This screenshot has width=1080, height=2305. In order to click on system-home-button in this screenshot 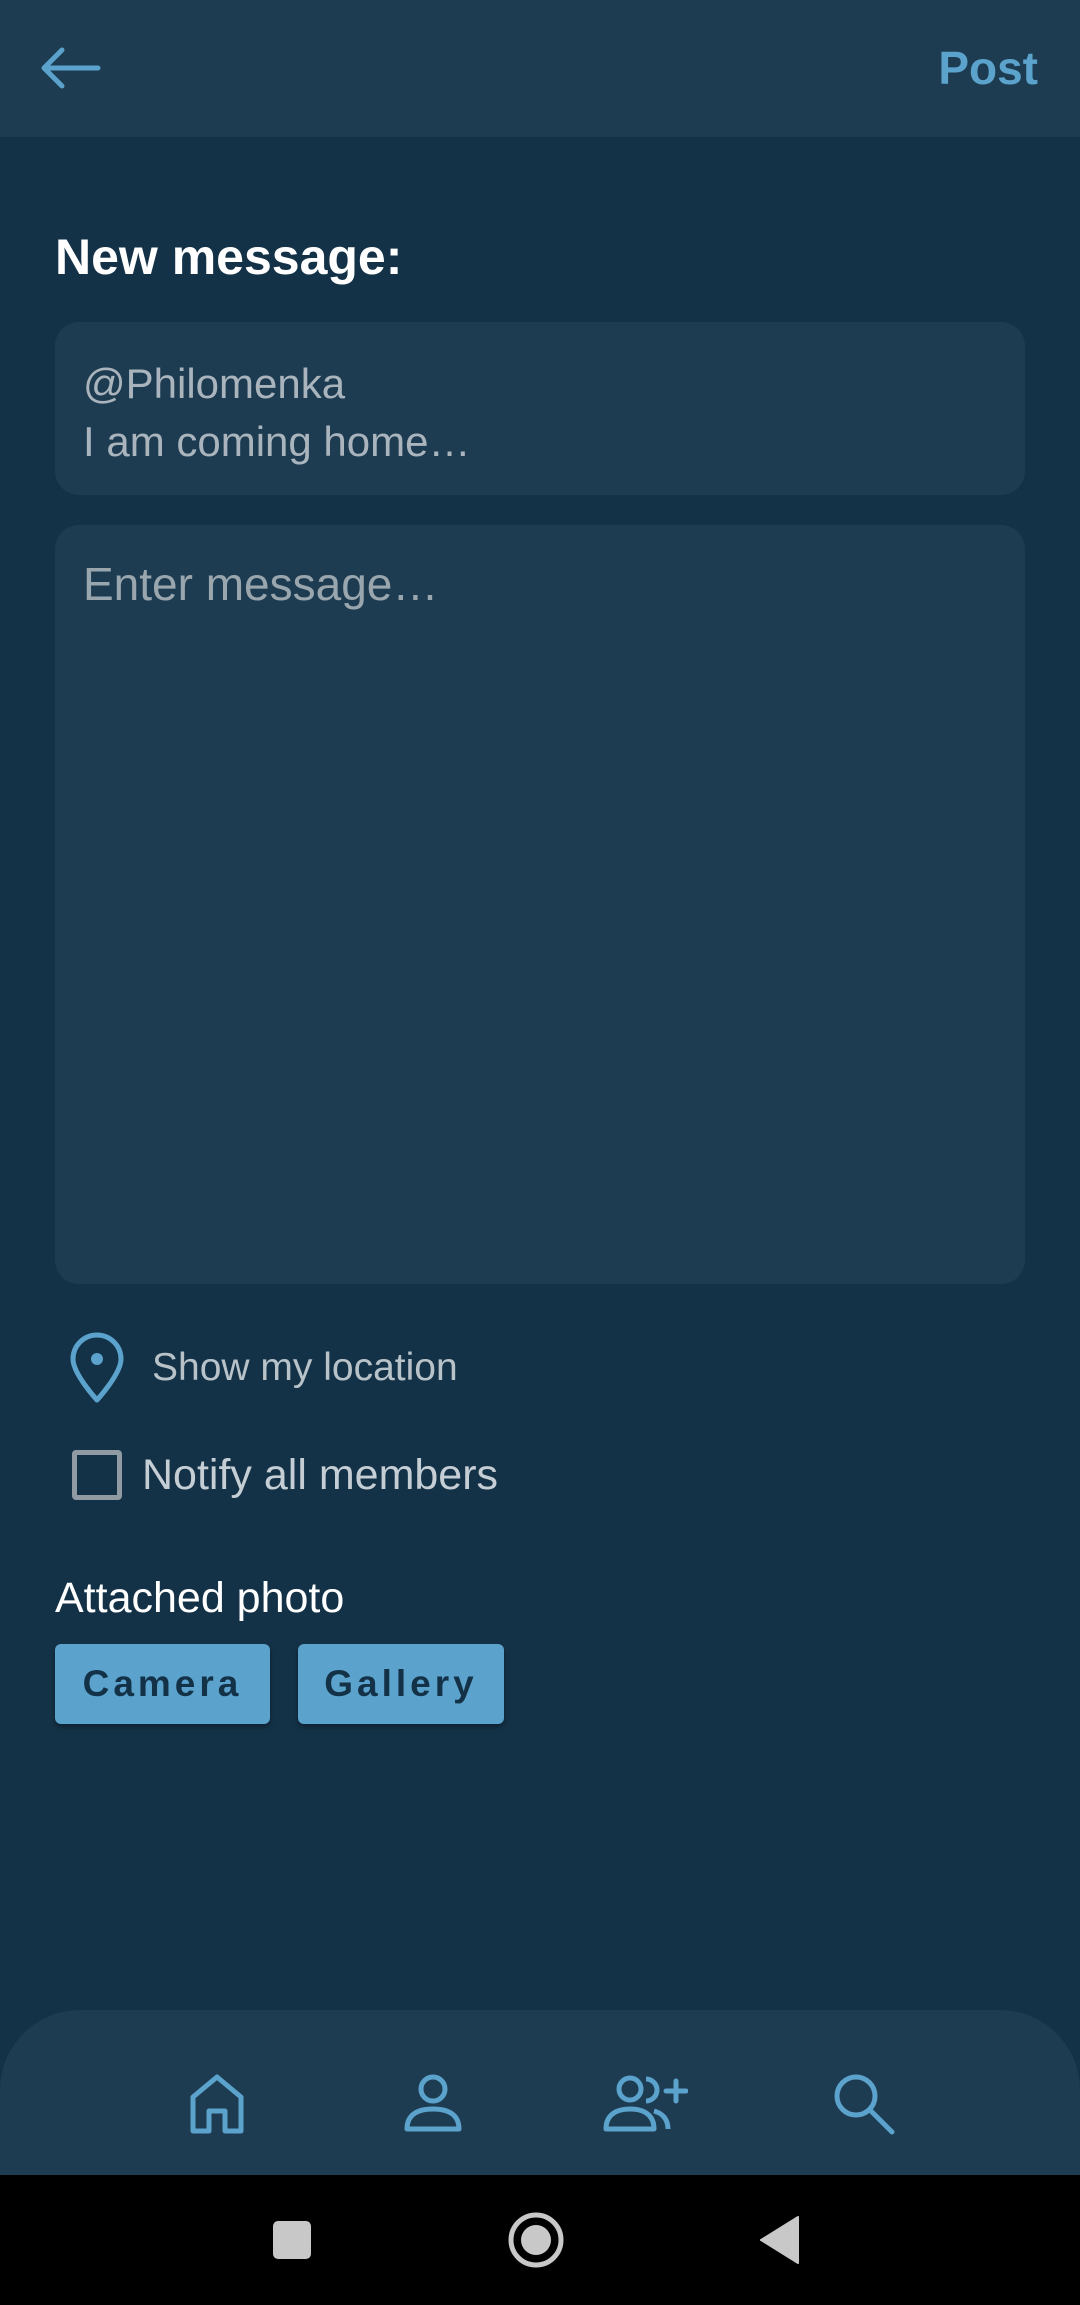, I will do `click(536, 2240)`.